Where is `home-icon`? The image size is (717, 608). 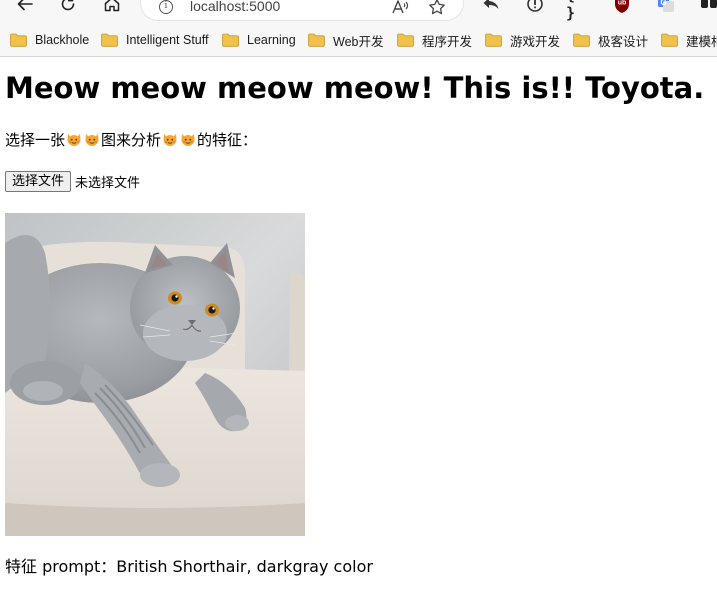
home-icon is located at coordinates (112, 8).